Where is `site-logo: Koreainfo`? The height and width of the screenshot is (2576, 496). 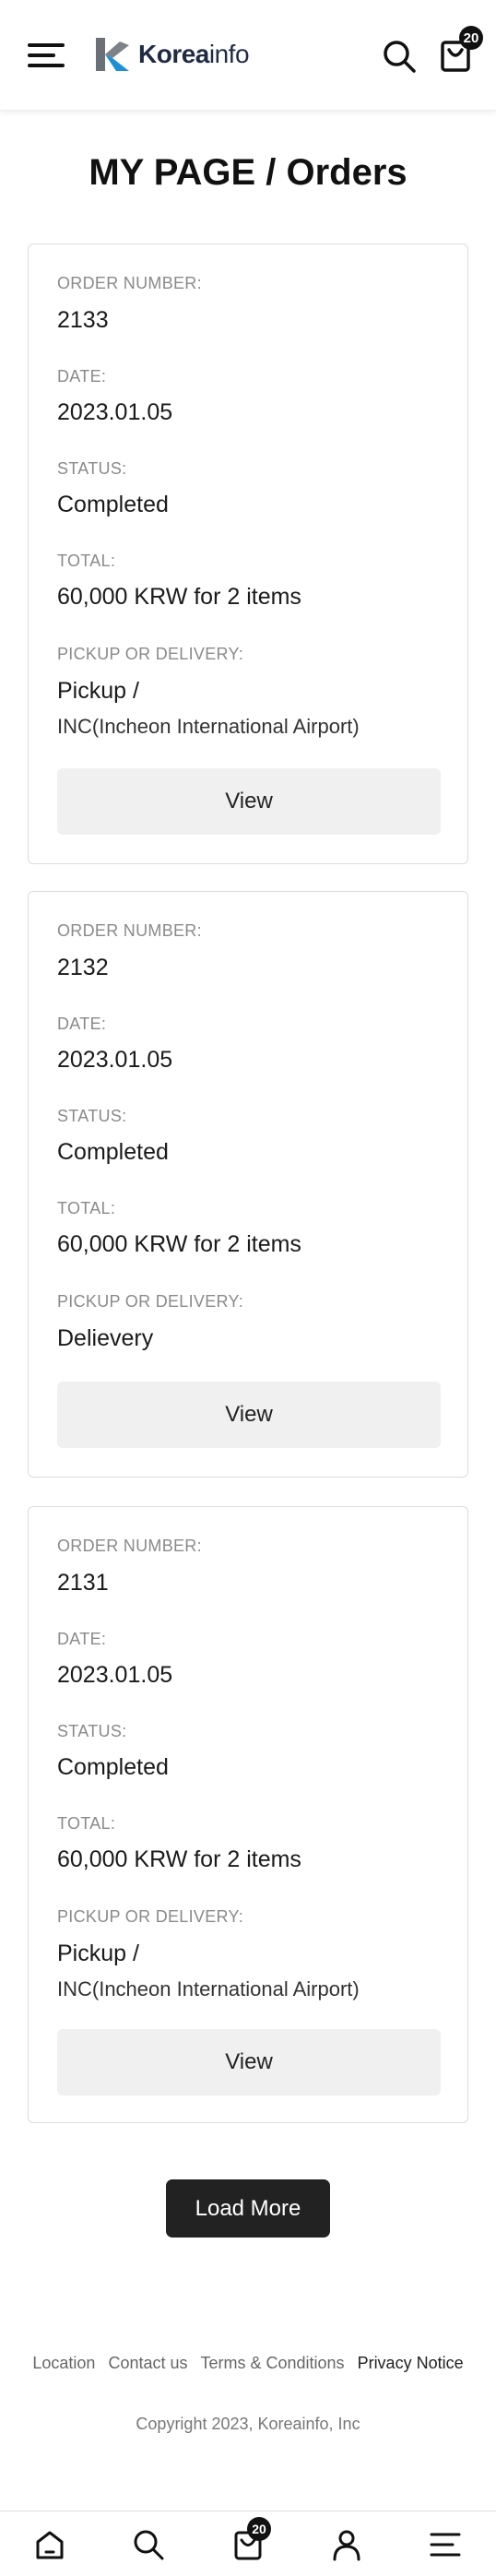
site-logo: Koreainfo is located at coordinates (171, 54).